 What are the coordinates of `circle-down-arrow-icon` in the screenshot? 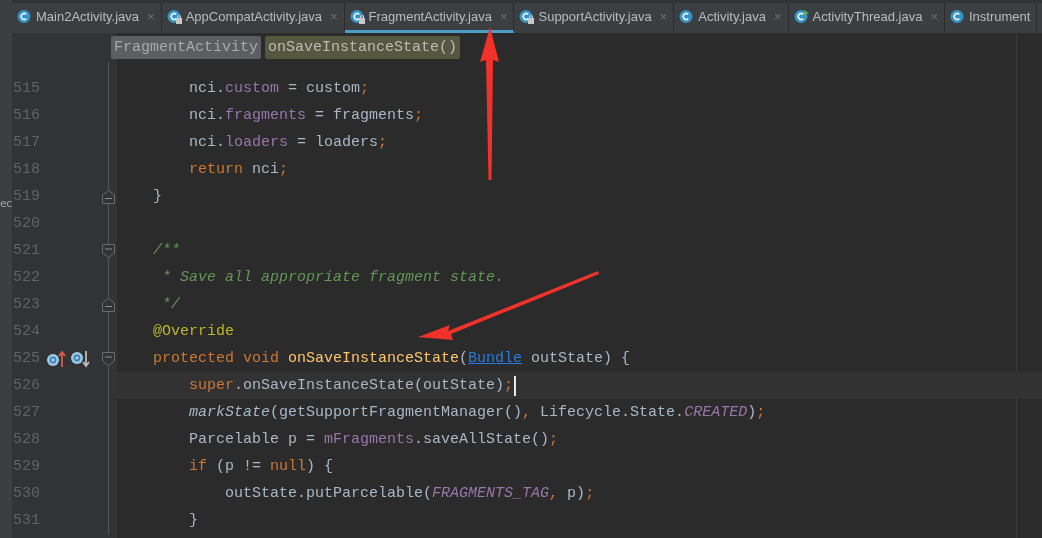 It's located at (80, 358).